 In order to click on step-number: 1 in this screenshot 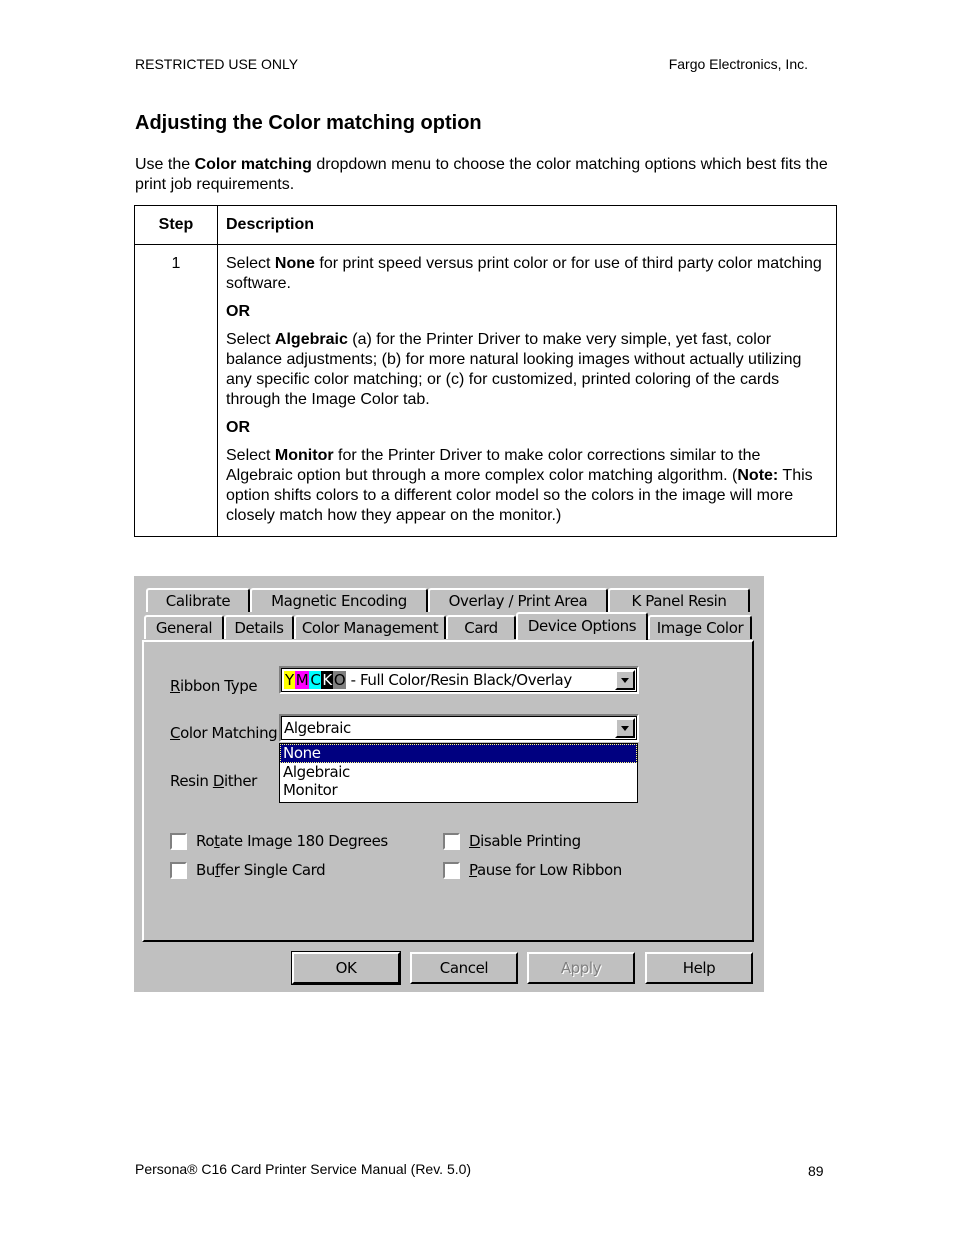, I will do `click(176, 390)`.